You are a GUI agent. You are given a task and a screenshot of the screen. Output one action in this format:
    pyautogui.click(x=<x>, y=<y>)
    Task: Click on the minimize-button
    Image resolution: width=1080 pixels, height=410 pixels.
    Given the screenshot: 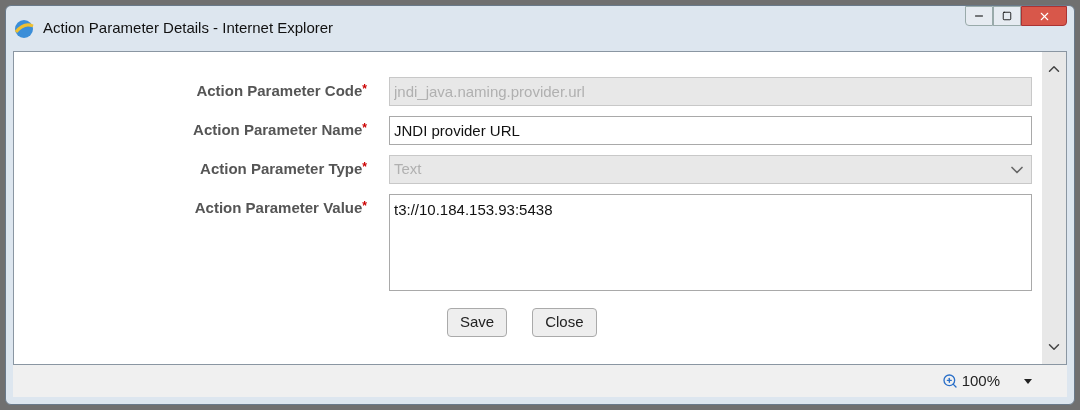 What is the action you would take?
    pyautogui.click(x=979, y=16)
    